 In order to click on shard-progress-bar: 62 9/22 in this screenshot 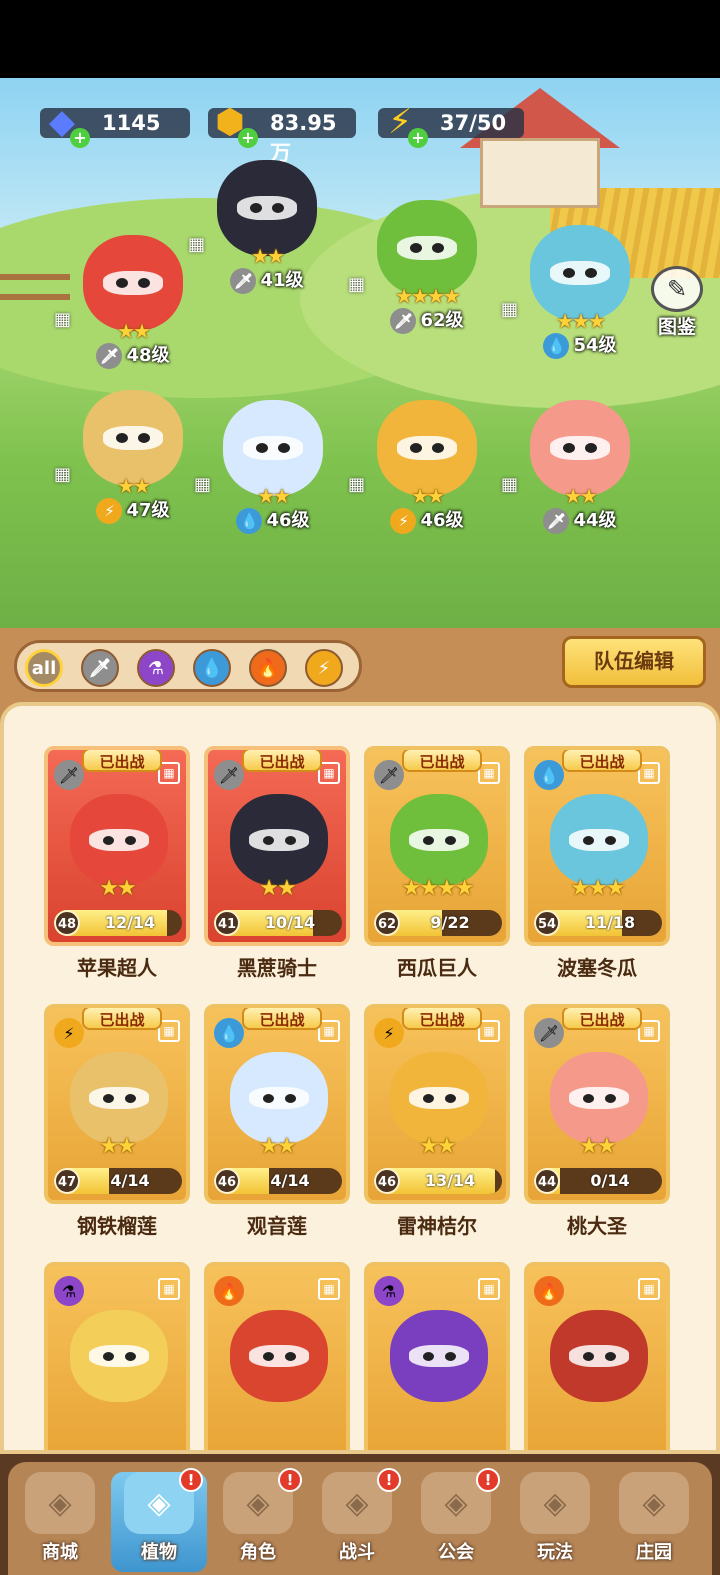, I will do `click(438, 923)`.